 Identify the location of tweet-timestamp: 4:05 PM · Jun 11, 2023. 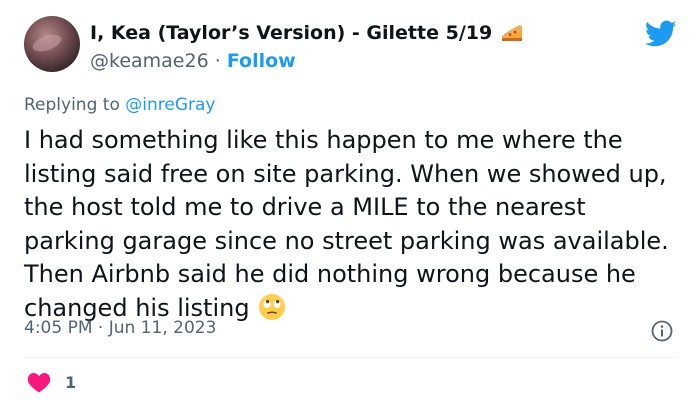
(120, 328).